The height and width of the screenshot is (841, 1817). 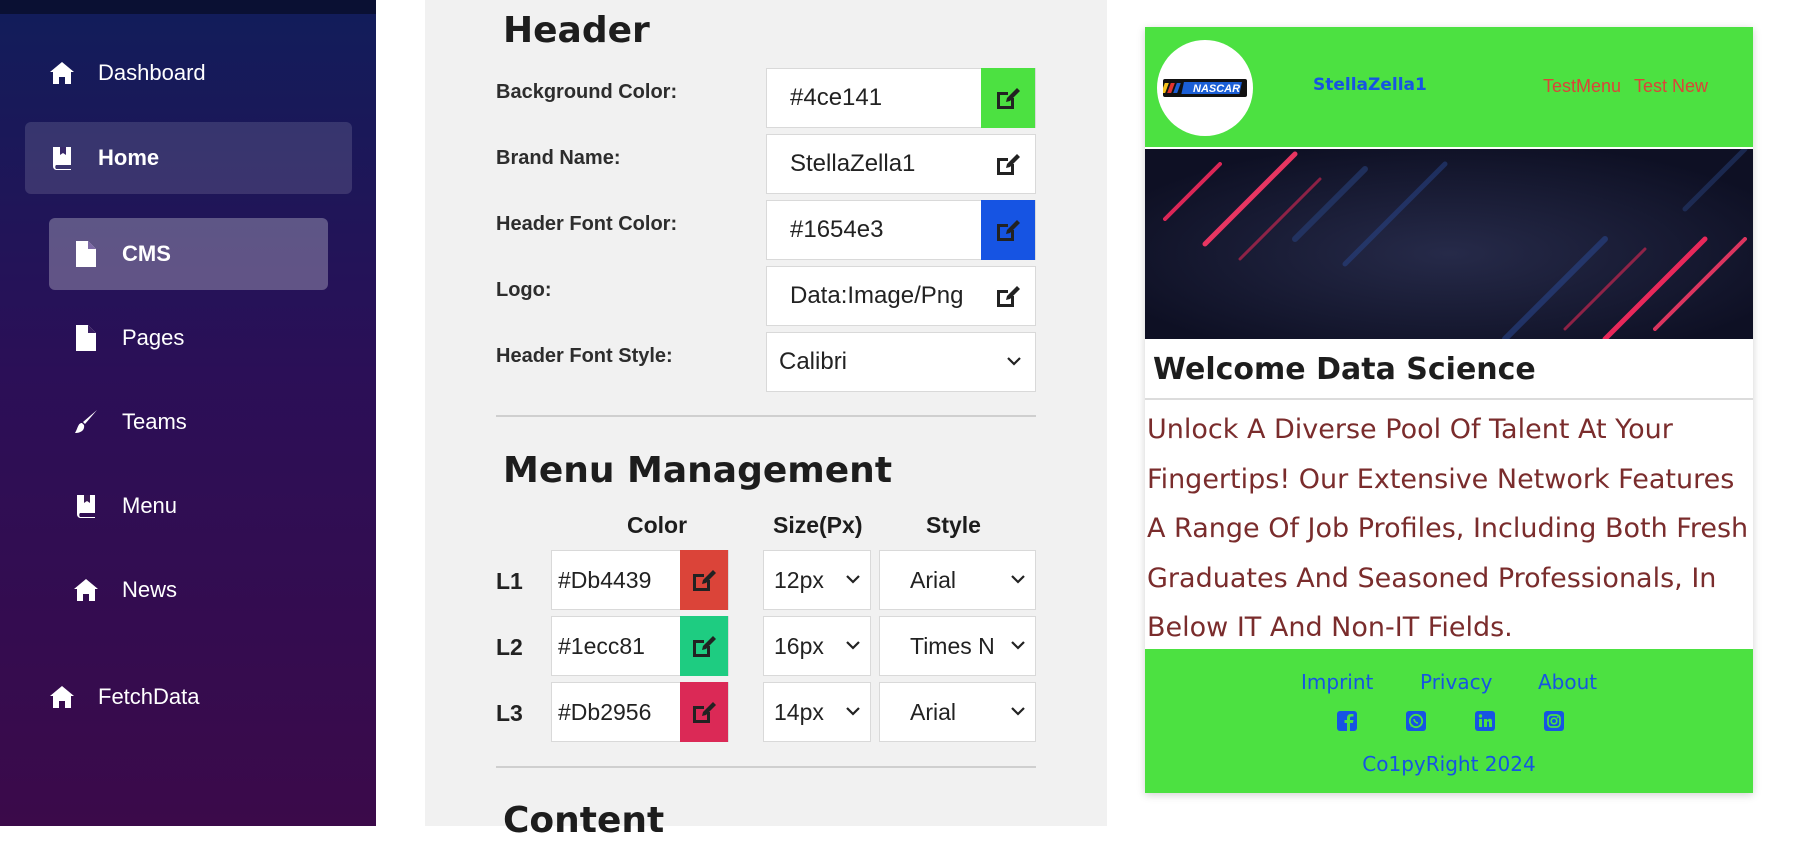 What do you see at coordinates (799, 645) in the screenshot?
I see `menu-row-size-value: 16px` at bounding box center [799, 645].